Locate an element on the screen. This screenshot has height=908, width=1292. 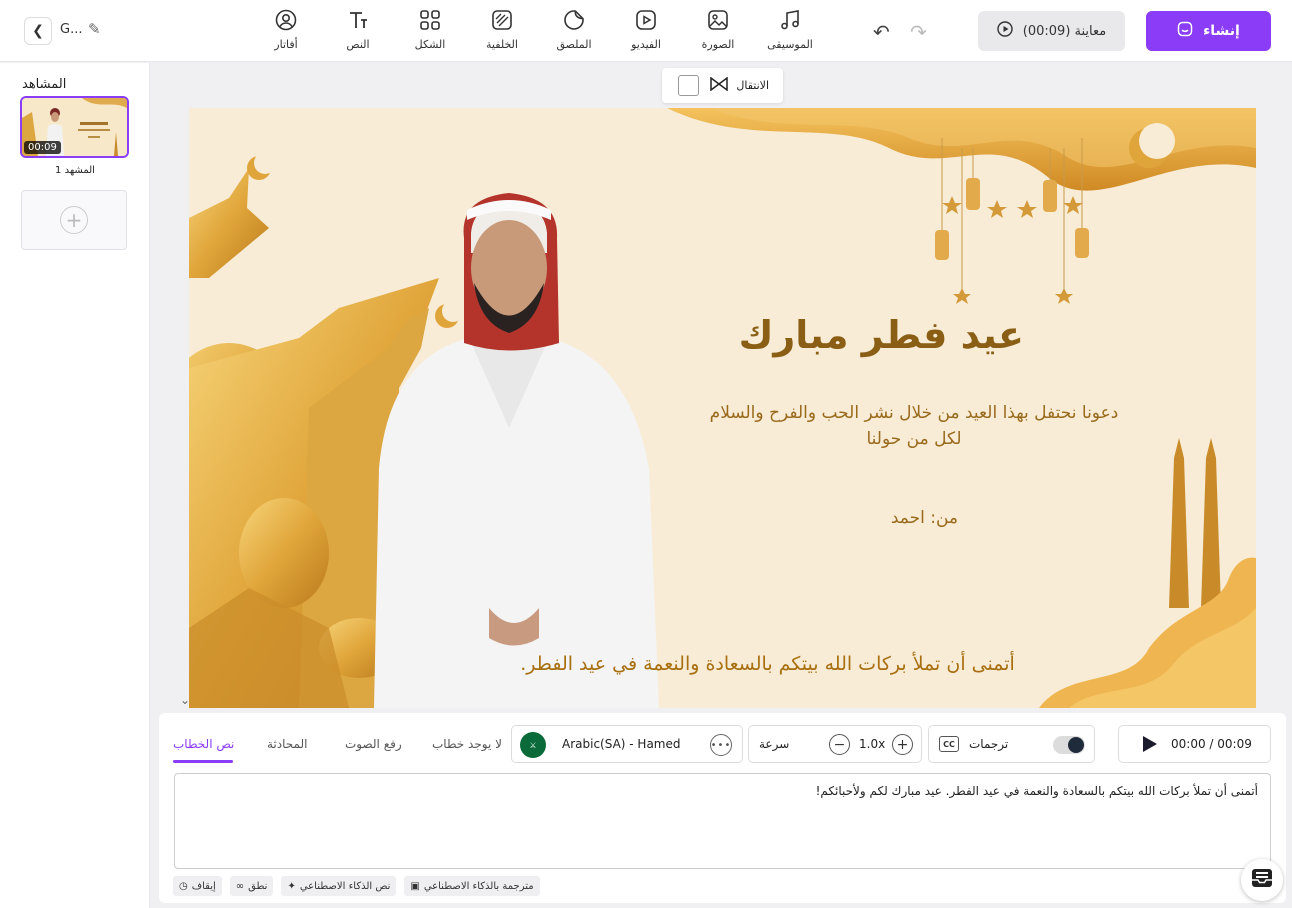
bowtie-icon is located at coordinates (719, 85).